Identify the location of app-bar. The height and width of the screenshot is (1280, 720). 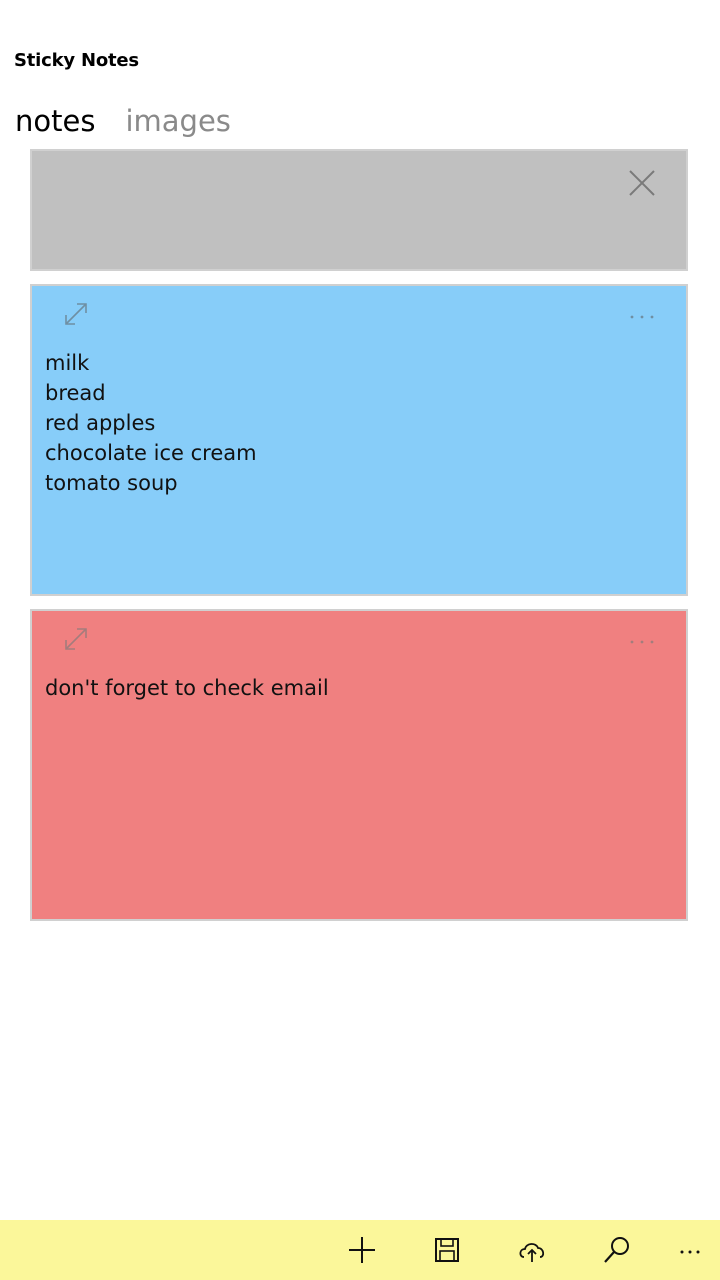
(360, 1250).